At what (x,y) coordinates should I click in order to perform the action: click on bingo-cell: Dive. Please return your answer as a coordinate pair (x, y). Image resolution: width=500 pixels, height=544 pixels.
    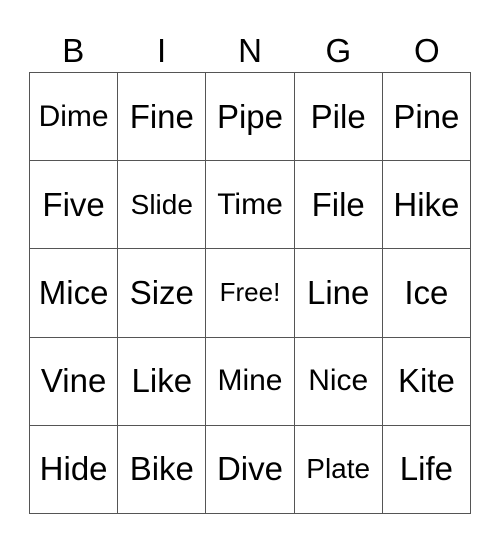
    Looking at the image, I should click on (250, 469).